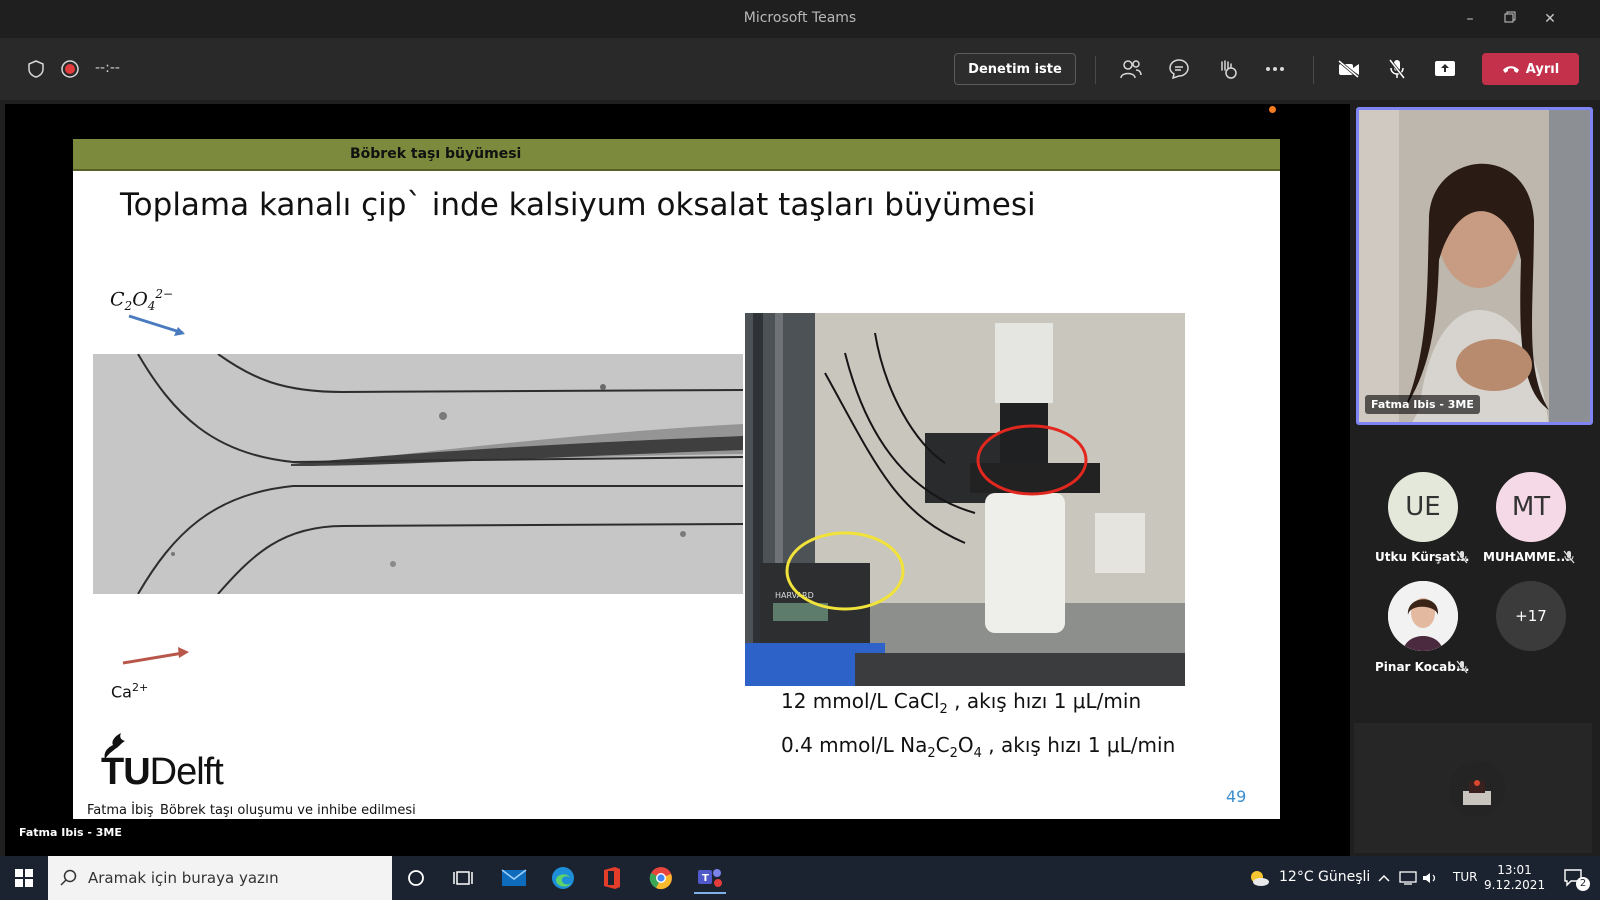 The height and width of the screenshot is (900, 1600). What do you see at coordinates (1236, 796) in the screenshot?
I see `slide-page-number: 49` at bounding box center [1236, 796].